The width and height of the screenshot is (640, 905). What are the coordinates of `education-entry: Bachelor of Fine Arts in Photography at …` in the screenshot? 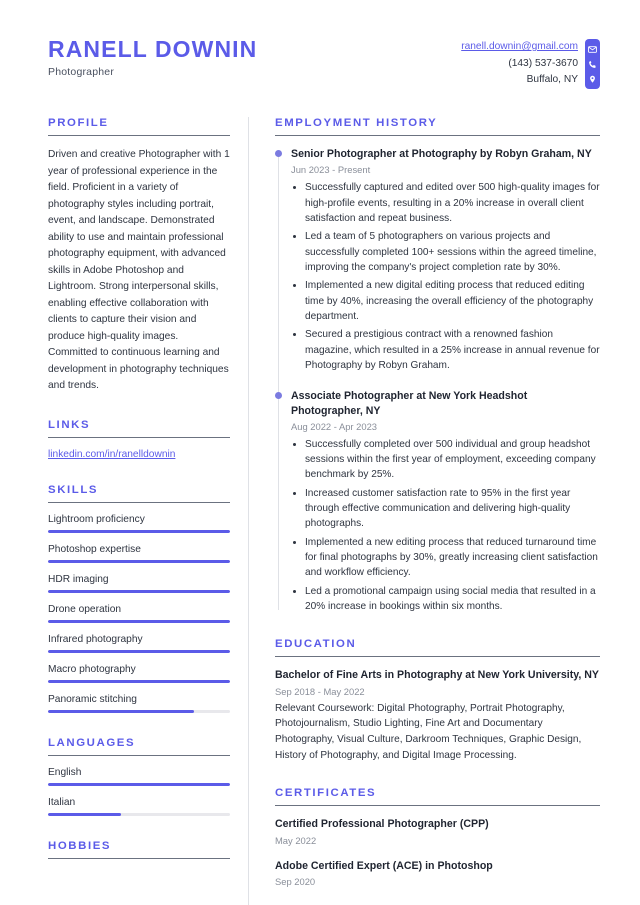 It's located at (437, 715).